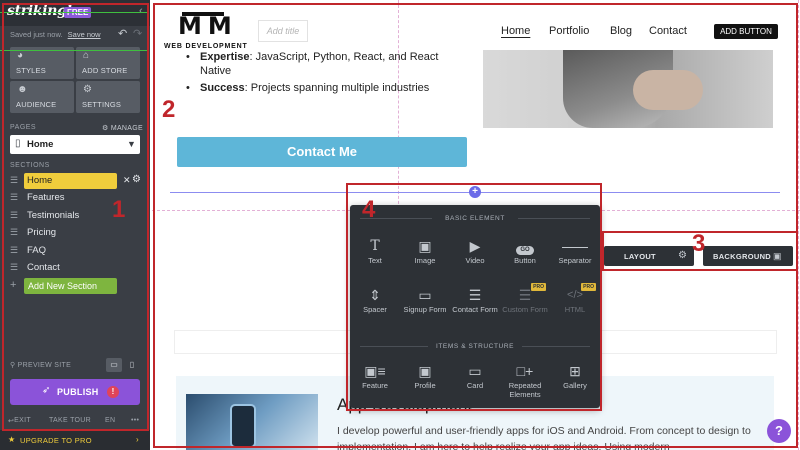 This screenshot has width=800, height=450. I want to click on annotation-number-3: 3, so click(699, 243).